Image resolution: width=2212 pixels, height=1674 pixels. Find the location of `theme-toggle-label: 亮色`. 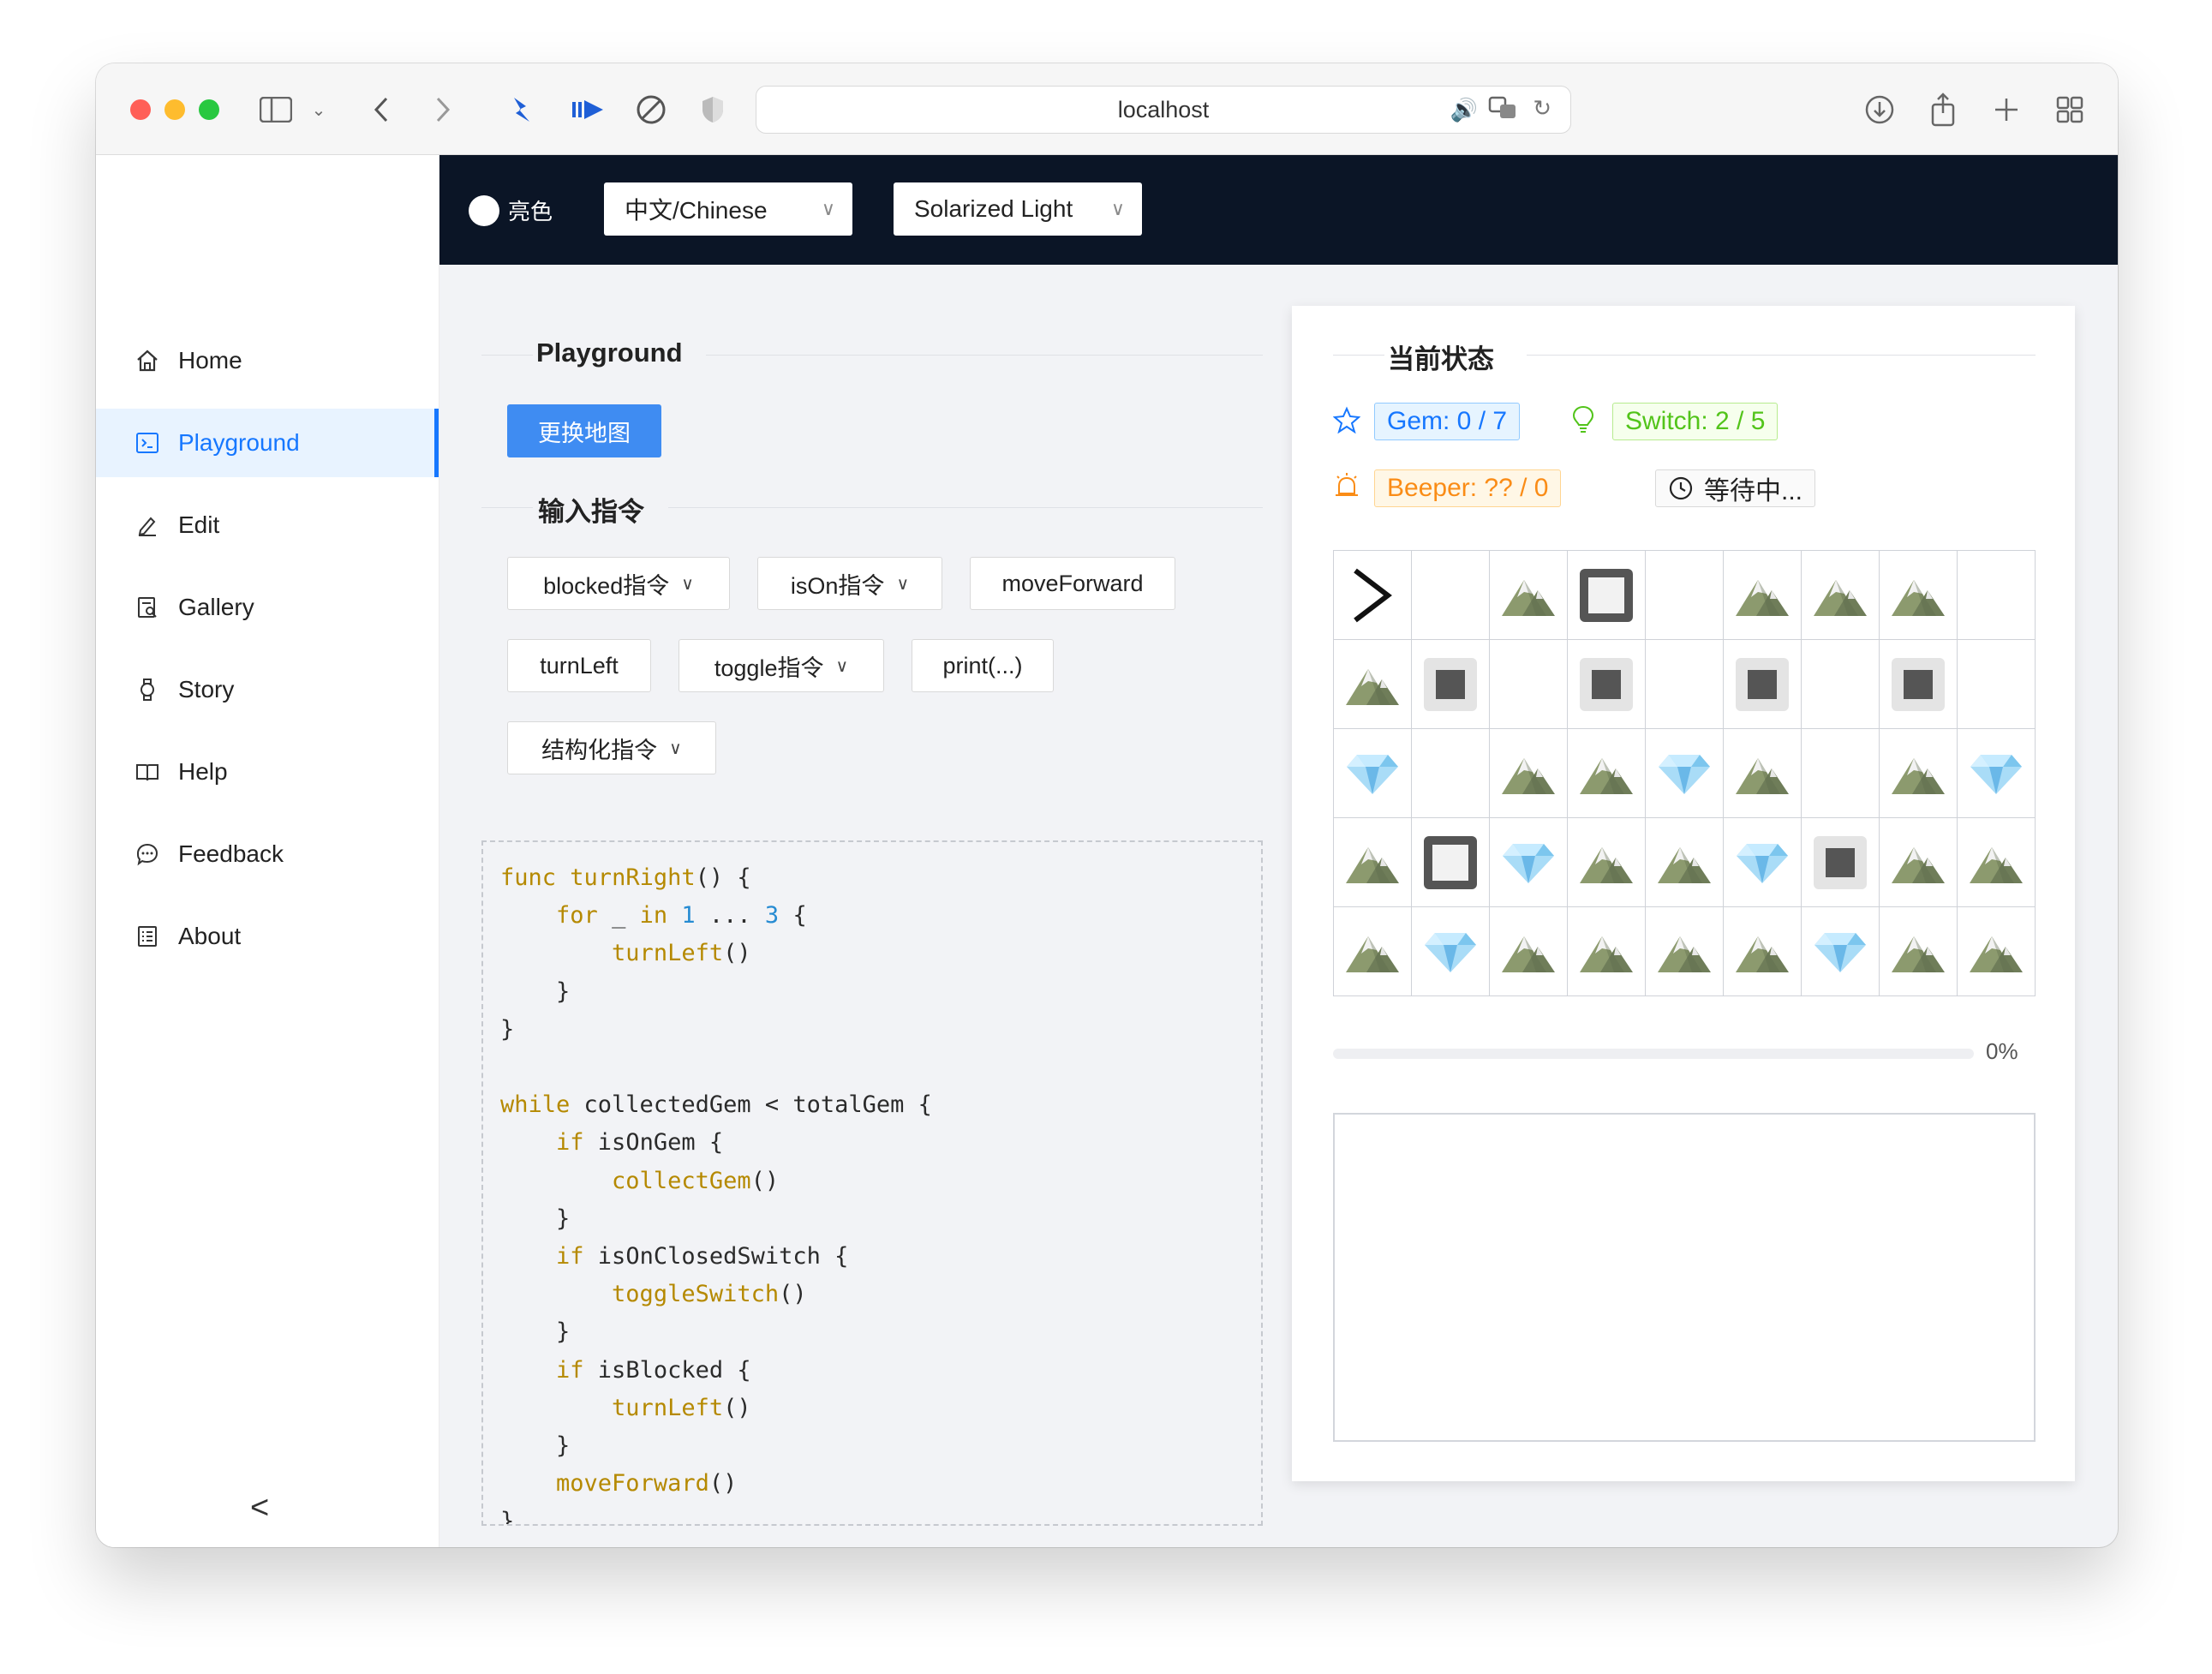

theme-toggle-label: 亮色 is located at coordinates (530, 212).